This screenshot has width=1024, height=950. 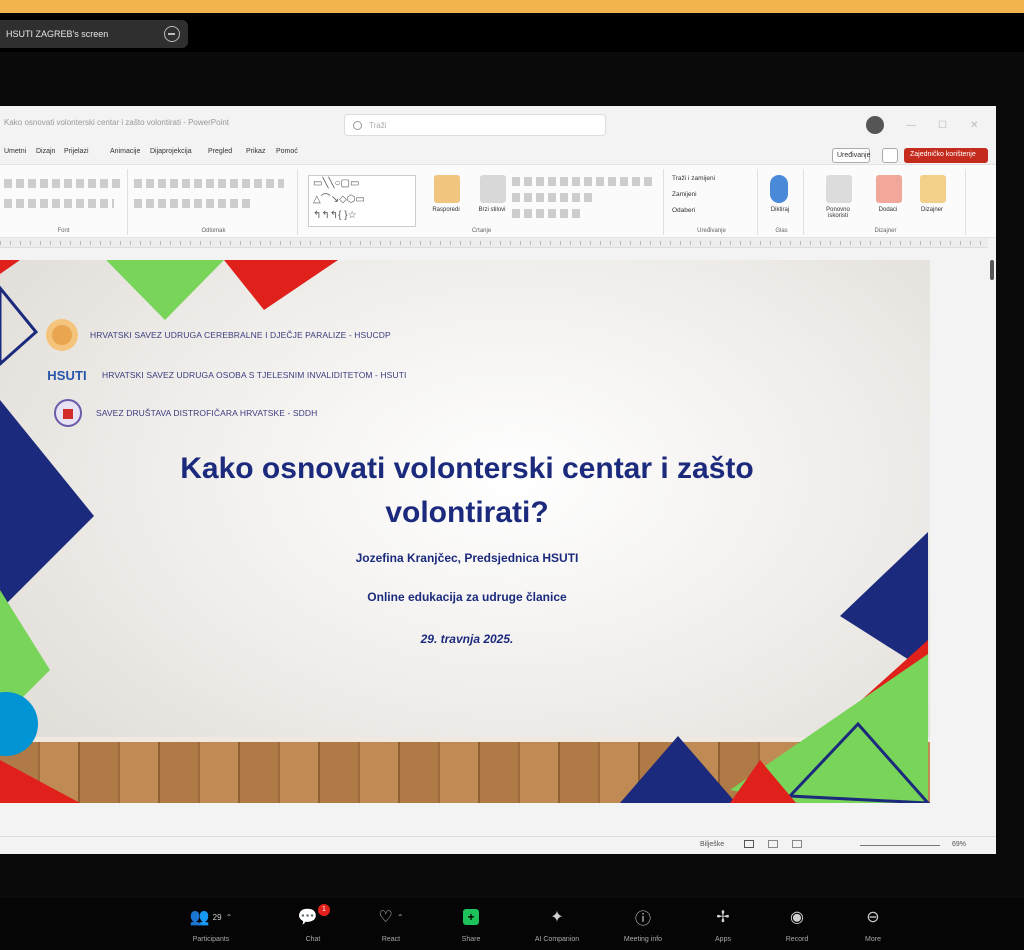 What do you see at coordinates (467, 558) in the screenshot?
I see `presenter-name: Jozefina Kranjčec, Predsjednica HSUTI` at bounding box center [467, 558].